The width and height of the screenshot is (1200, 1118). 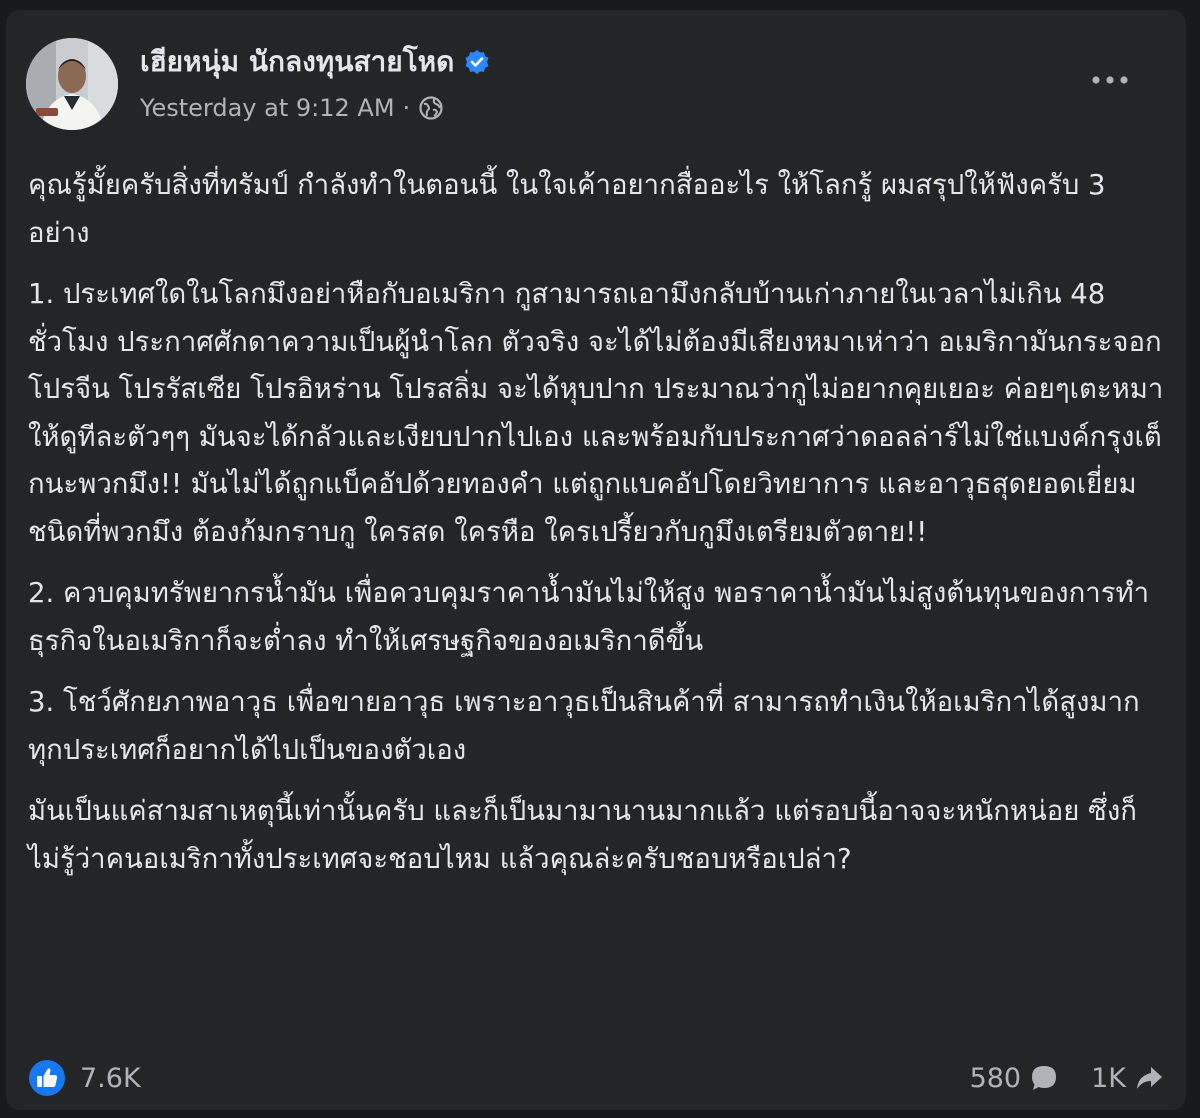 I want to click on shares-count: 1K, so click(x=1108, y=1078).